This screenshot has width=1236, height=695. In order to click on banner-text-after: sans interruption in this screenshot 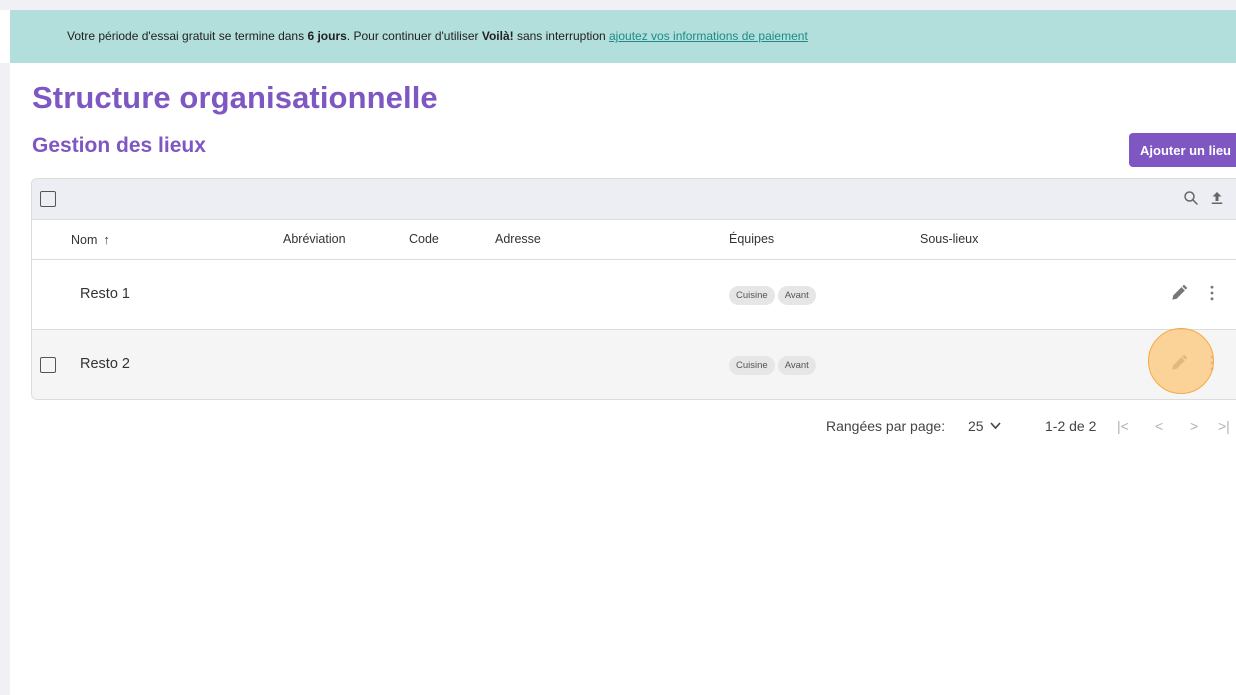, I will do `click(561, 36)`.